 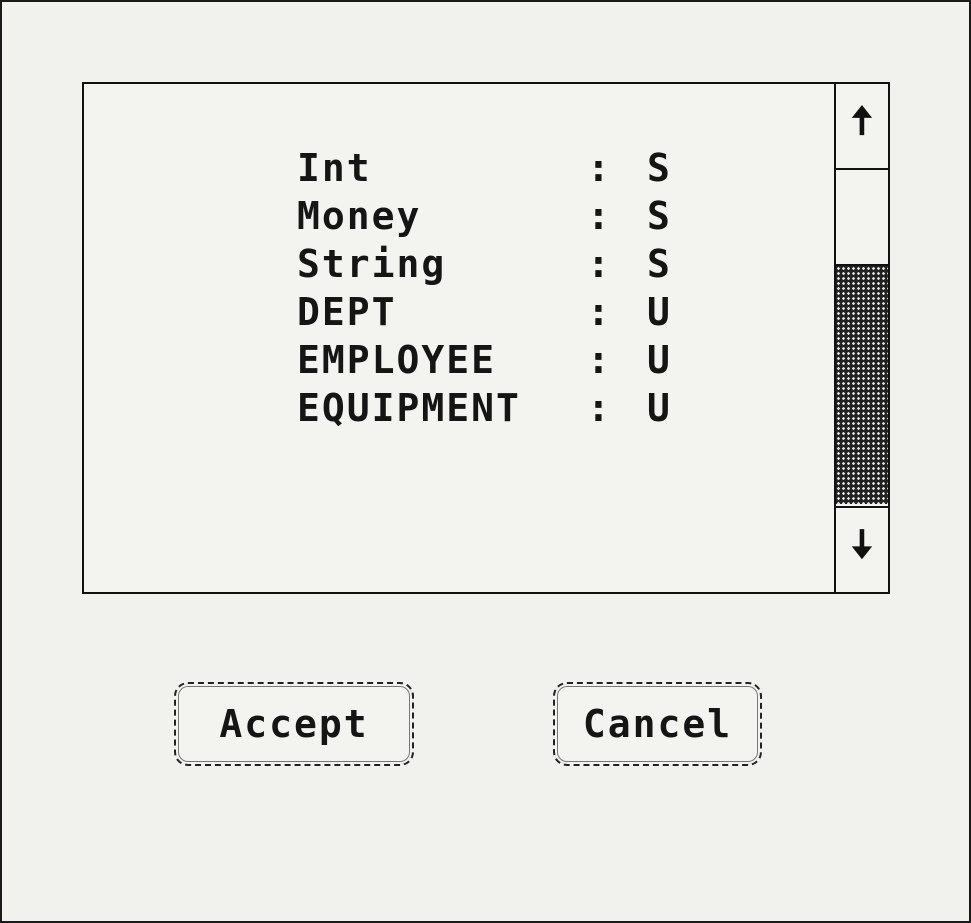 What do you see at coordinates (862, 384) in the screenshot?
I see `scroll-thumb` at bounding box center [862, 384].